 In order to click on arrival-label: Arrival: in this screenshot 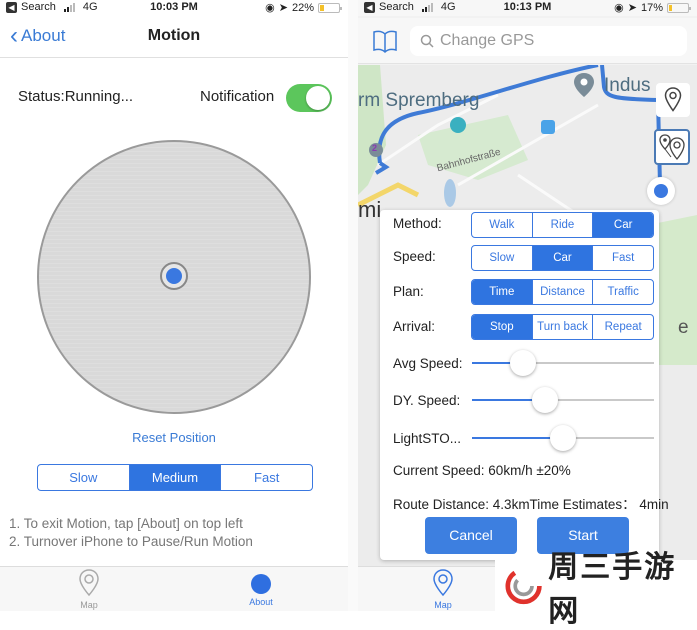, I will do `click(414, 326)`.